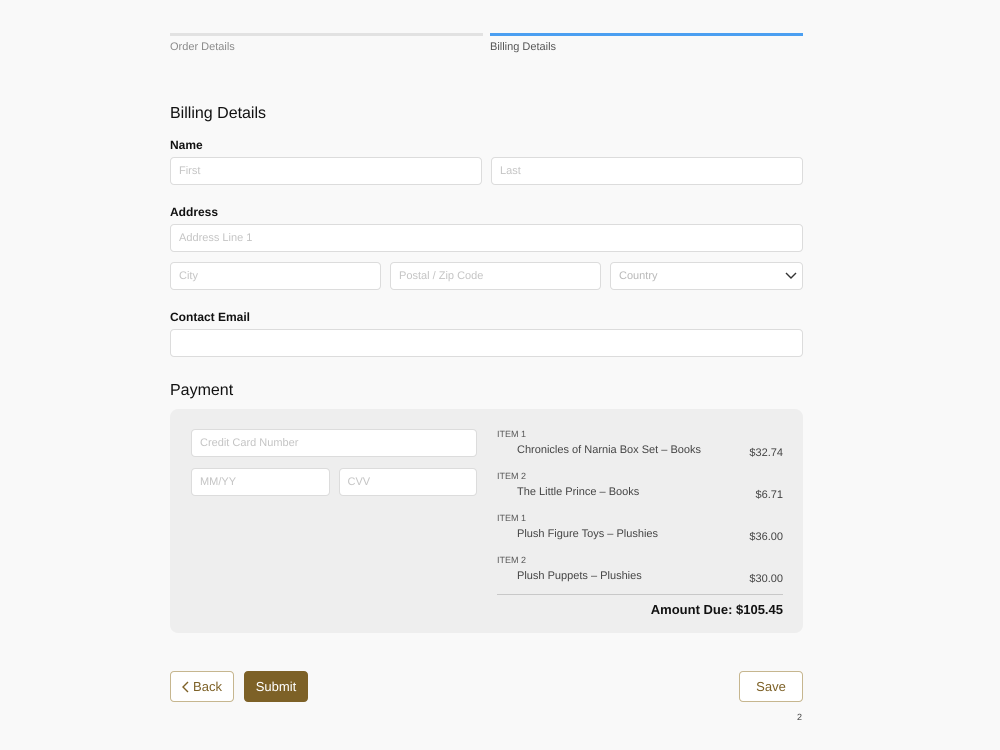  Describe the element at coordinates (186, 686) in the screenshot. I see `chevron-left-icon` at that location.